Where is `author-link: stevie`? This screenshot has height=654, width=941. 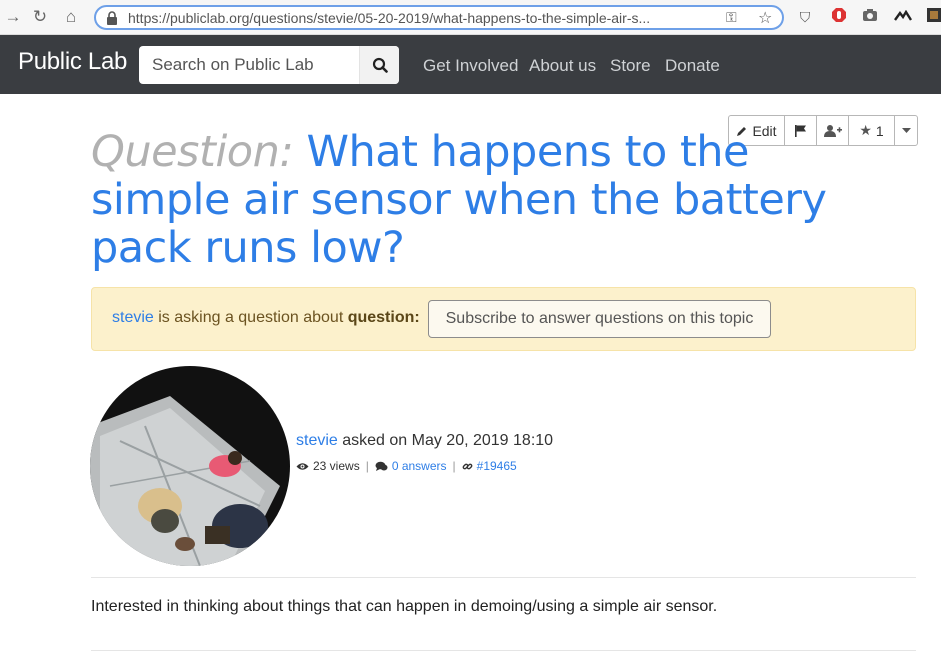 author-link: stevie is located at coordinates (317, 440).